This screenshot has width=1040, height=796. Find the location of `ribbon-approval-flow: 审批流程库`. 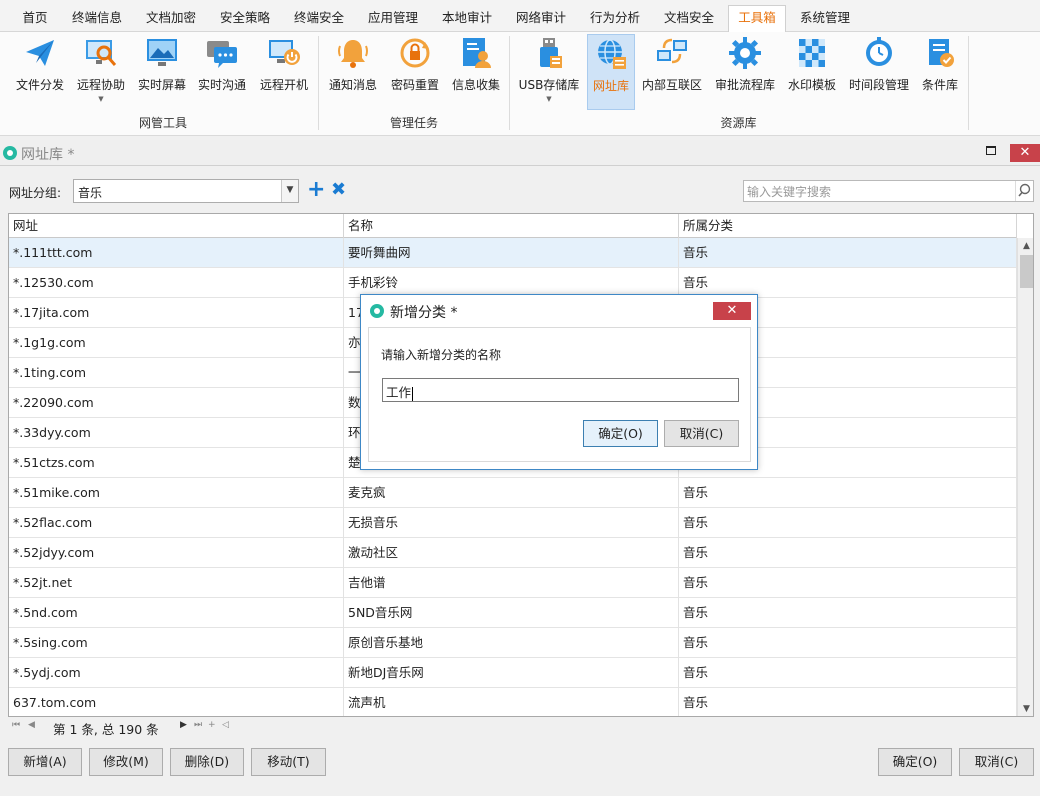

ribbon-approval-flow: 审批流程库 is located at coordinates (745, 72).